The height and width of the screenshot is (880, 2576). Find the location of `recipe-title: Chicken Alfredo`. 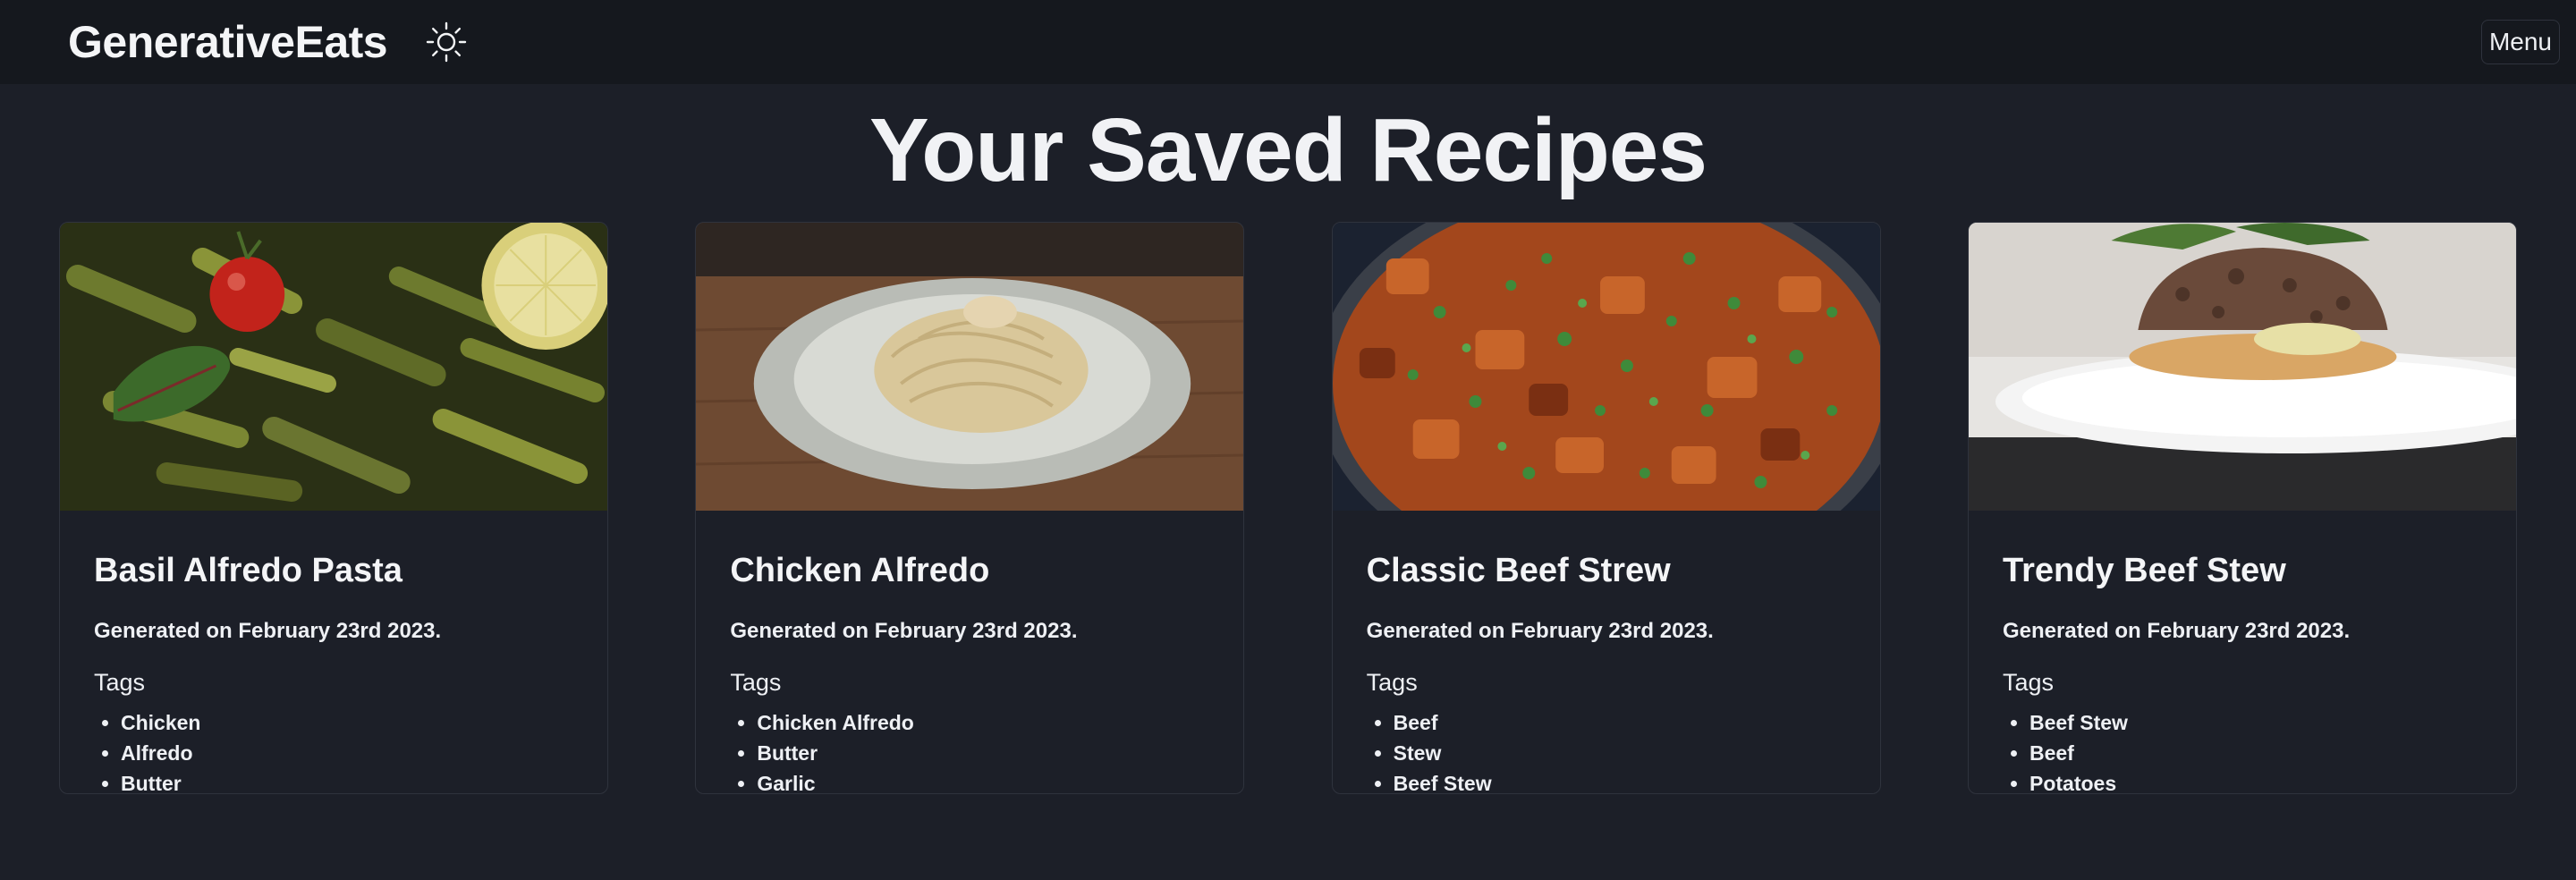

recipe-title: Chicken Alfredo is located at coordinates (969, 571).